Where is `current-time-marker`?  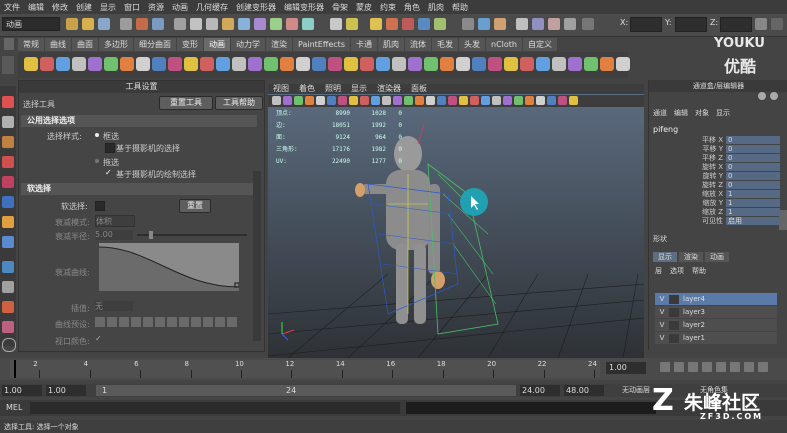
current-time-marker is located at coordinates (15, 369).